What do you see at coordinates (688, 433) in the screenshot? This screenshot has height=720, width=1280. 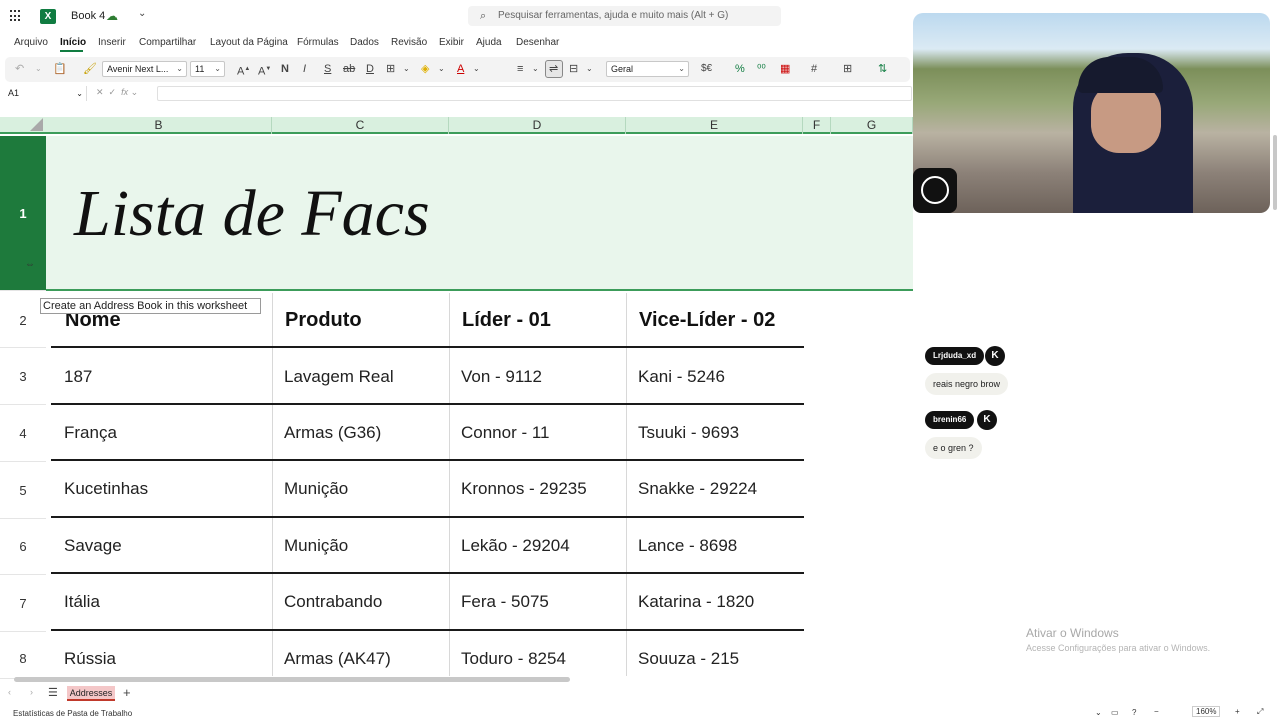 I see `cell-vice-lider: Tsuuki - 9693` at bounding box center [688, 433].